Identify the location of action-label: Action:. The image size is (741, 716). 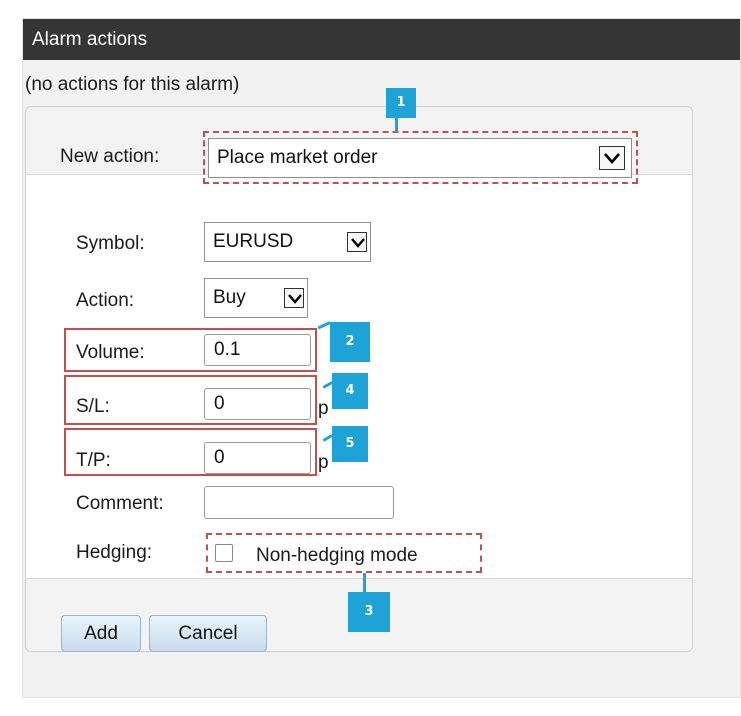
(105, 300).